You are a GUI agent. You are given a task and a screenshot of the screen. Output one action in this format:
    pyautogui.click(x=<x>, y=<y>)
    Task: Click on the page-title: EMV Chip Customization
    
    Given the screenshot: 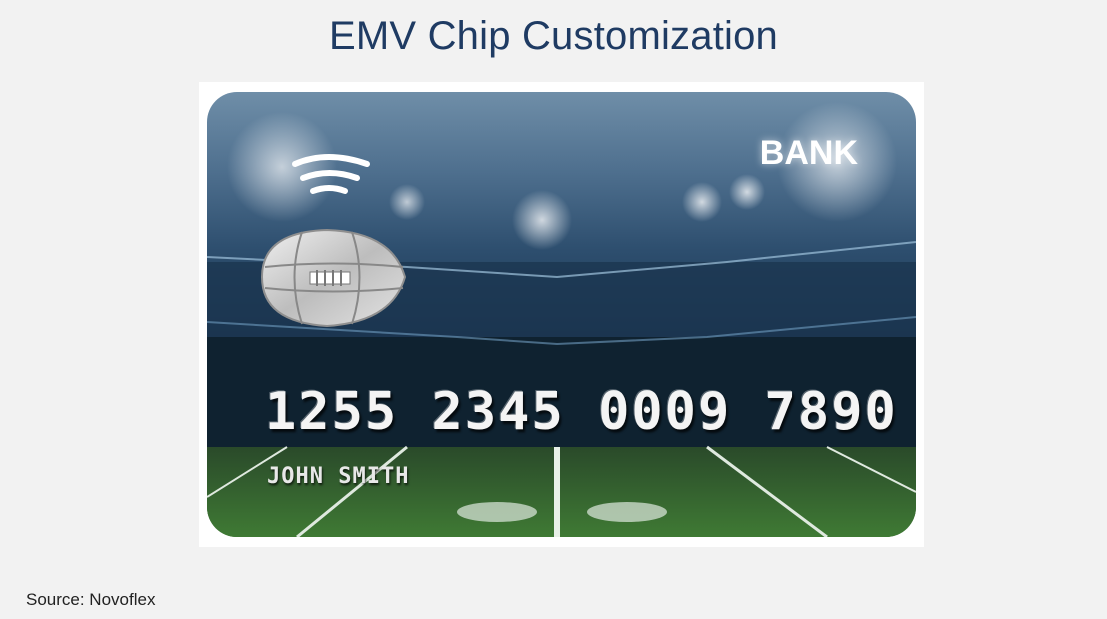 What is the action you would take?
    pyautogui.click(x=553, y=36)
    